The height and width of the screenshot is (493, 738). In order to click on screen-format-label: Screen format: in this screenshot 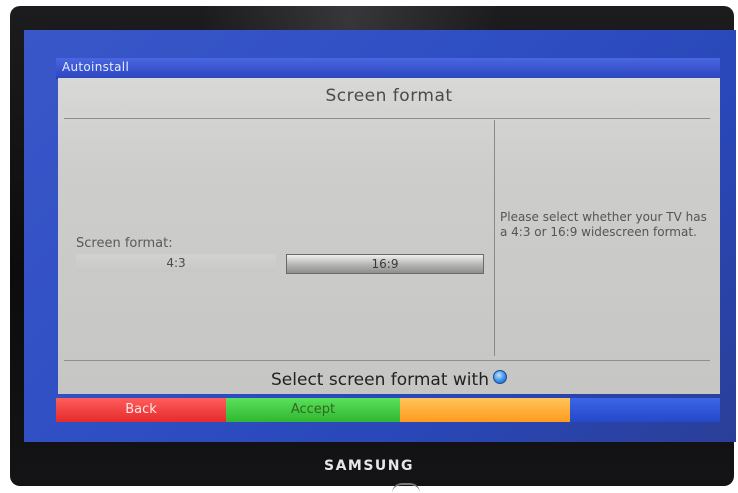, I will do `click(124, 243)`.